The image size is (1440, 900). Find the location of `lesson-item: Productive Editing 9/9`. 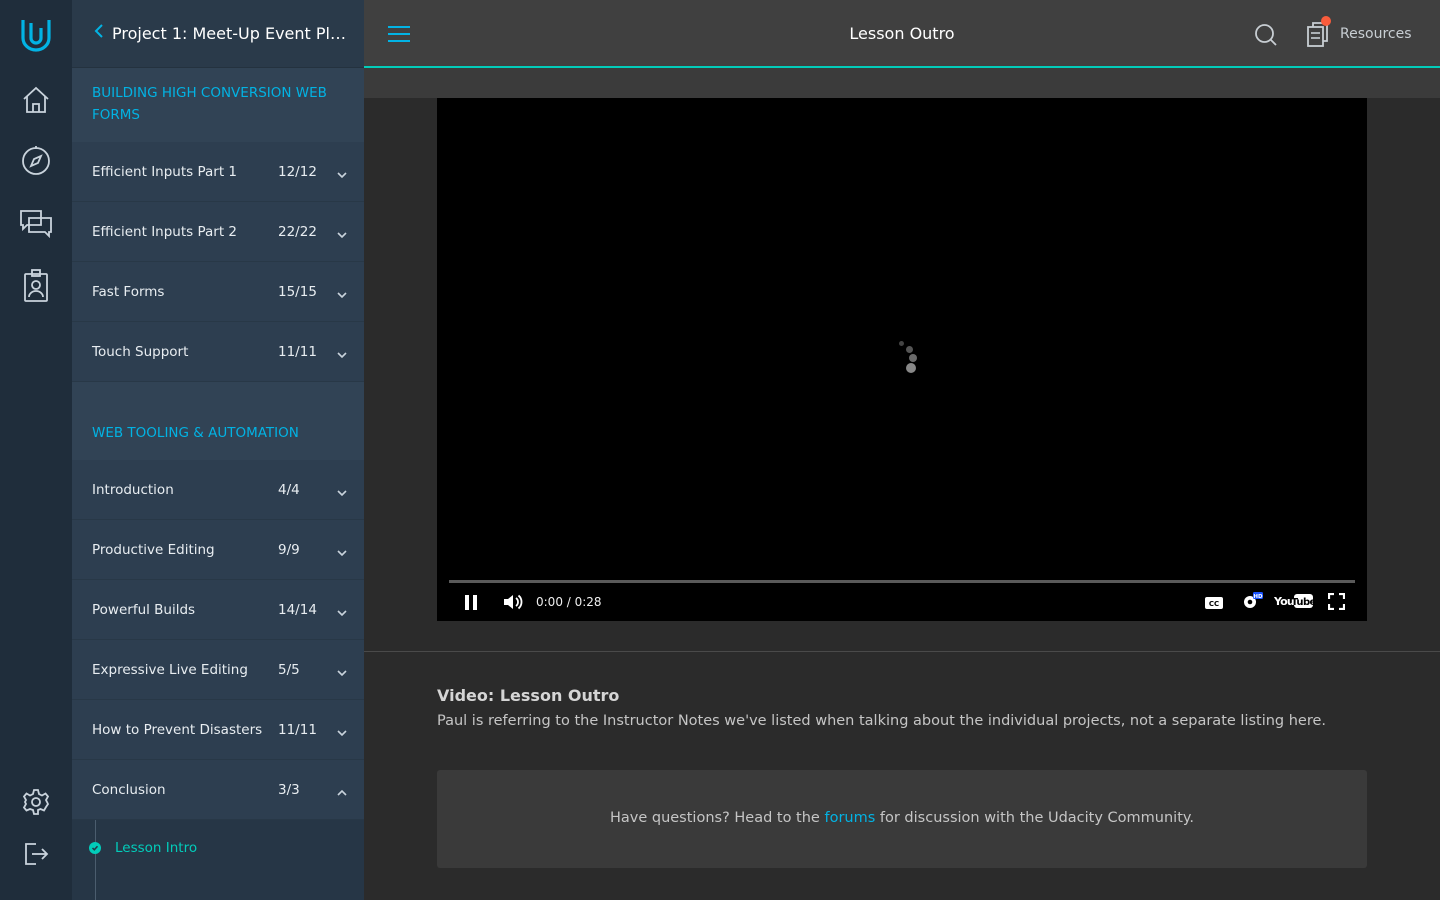

lesson-item: Productive Editing 9/9 is located at coordinates (218, 550).